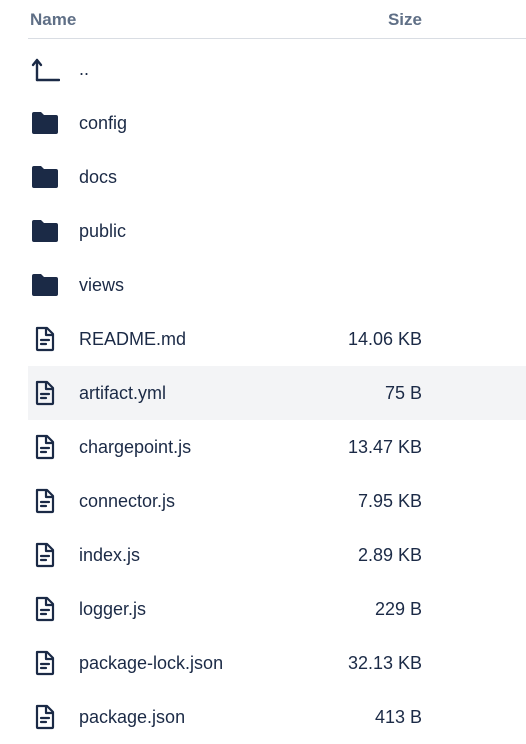  Describe the element at coordinates (98, 177) in the screenshot. I see `row-name: docs` at that location.